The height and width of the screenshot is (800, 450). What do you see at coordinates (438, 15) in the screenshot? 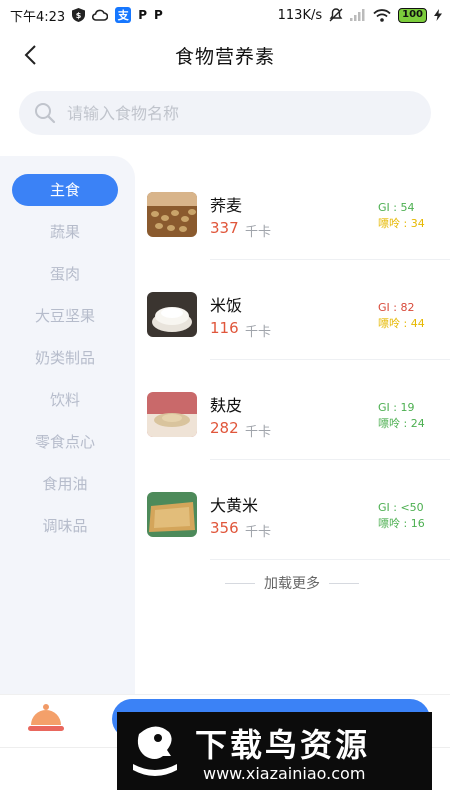
I see `charging-icon` at bounding box center [438, 15].